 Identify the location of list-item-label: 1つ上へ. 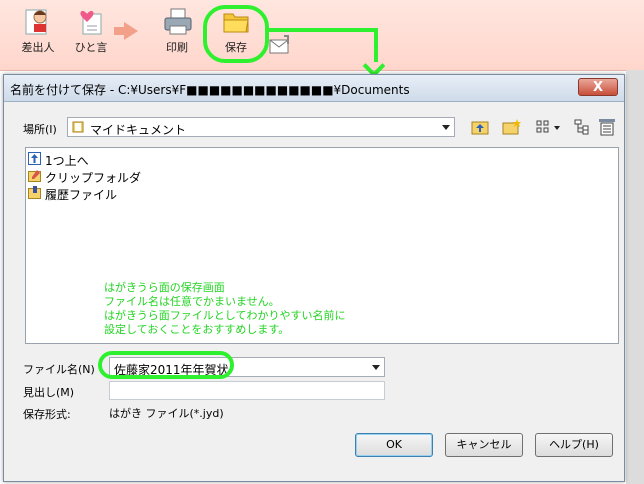
(67, 161).